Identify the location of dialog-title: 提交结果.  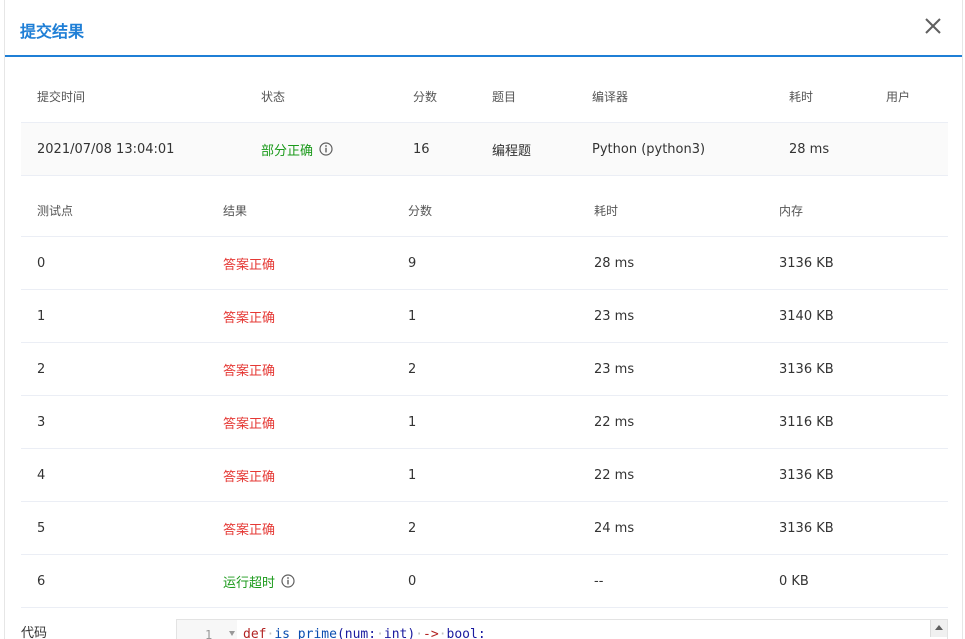
(52, 31).